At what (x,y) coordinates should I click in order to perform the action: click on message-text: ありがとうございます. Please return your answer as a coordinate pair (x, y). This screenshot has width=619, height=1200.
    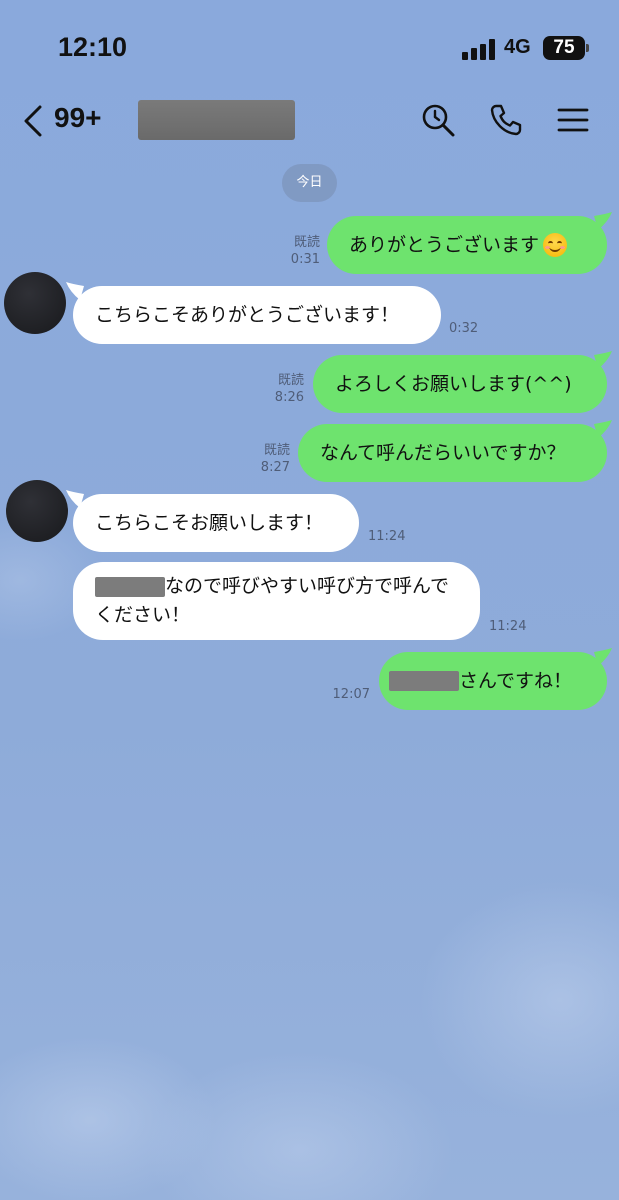
    Looking at the image, I should click on (444, 245).